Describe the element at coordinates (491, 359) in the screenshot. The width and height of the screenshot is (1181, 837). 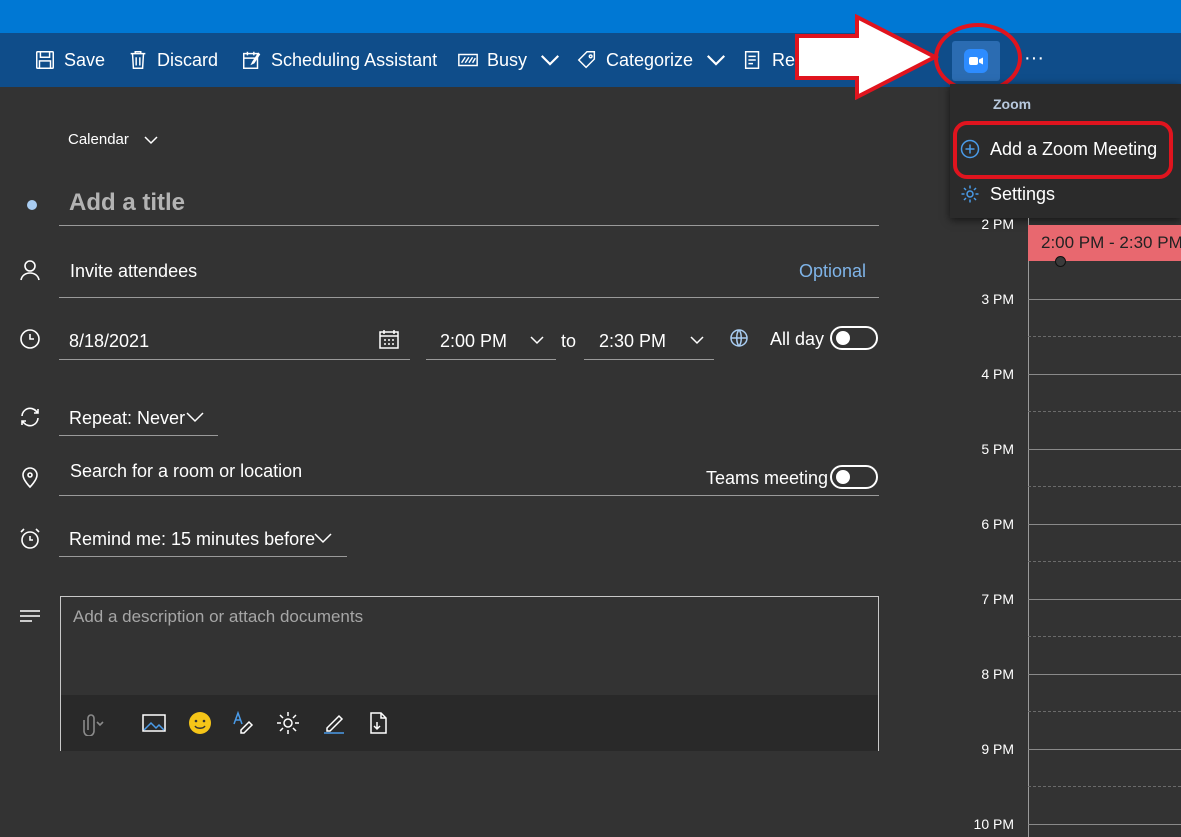
I see `start-time-underline` at that location.